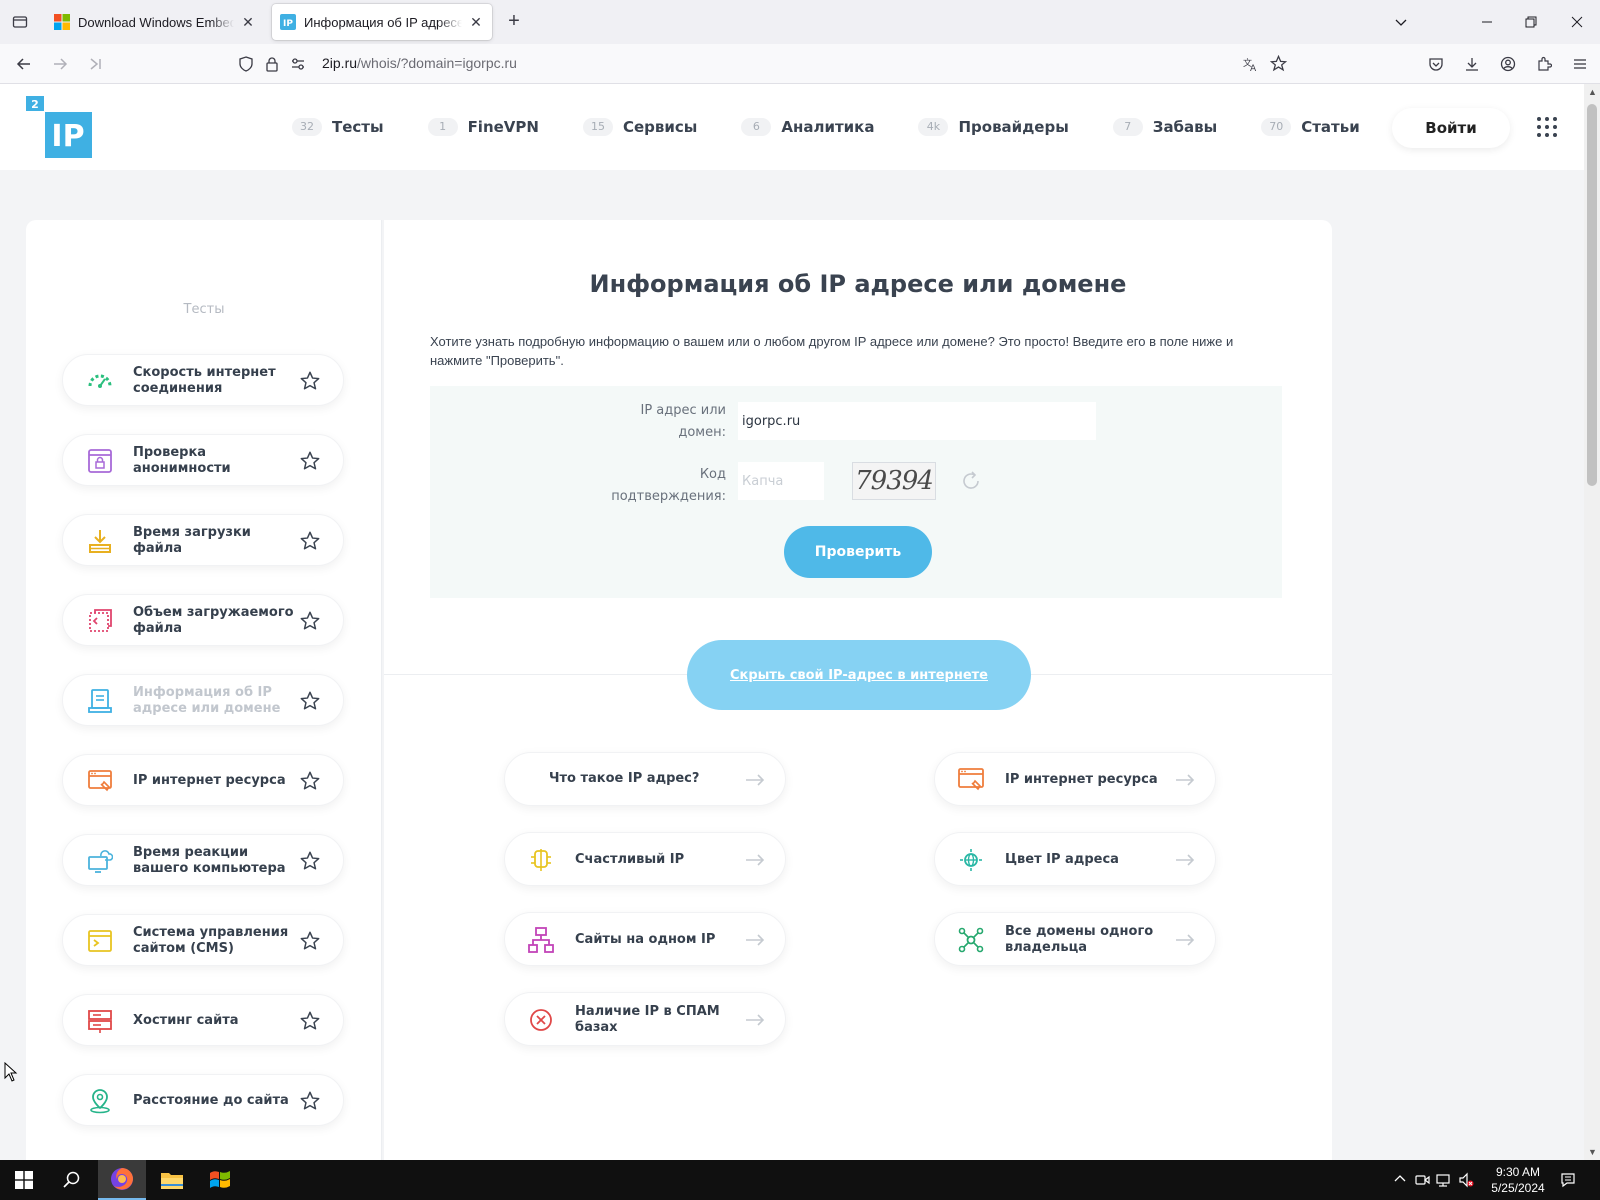  I want to click on nav-item-finevpn: 1 FineVPN, so click(483, 127).